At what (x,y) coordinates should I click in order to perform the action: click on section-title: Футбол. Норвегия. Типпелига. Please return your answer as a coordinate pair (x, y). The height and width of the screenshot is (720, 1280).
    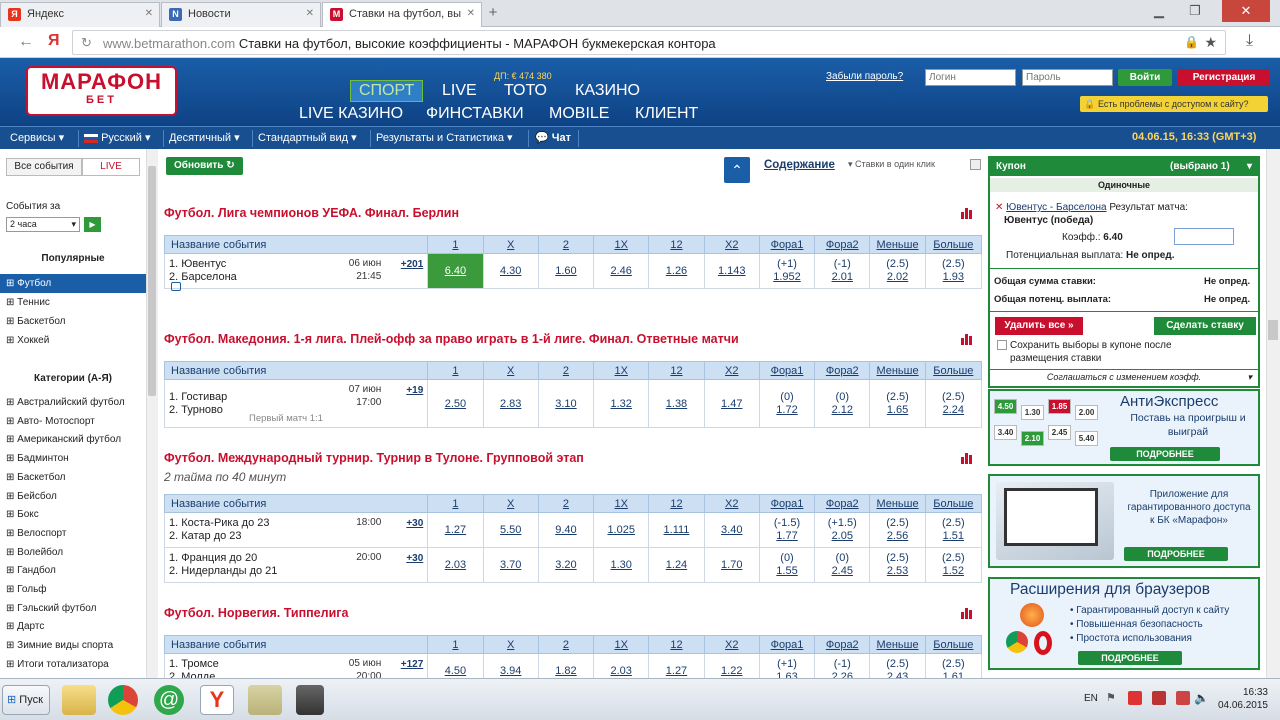
    Looking at the image, I should click on (256, 613).